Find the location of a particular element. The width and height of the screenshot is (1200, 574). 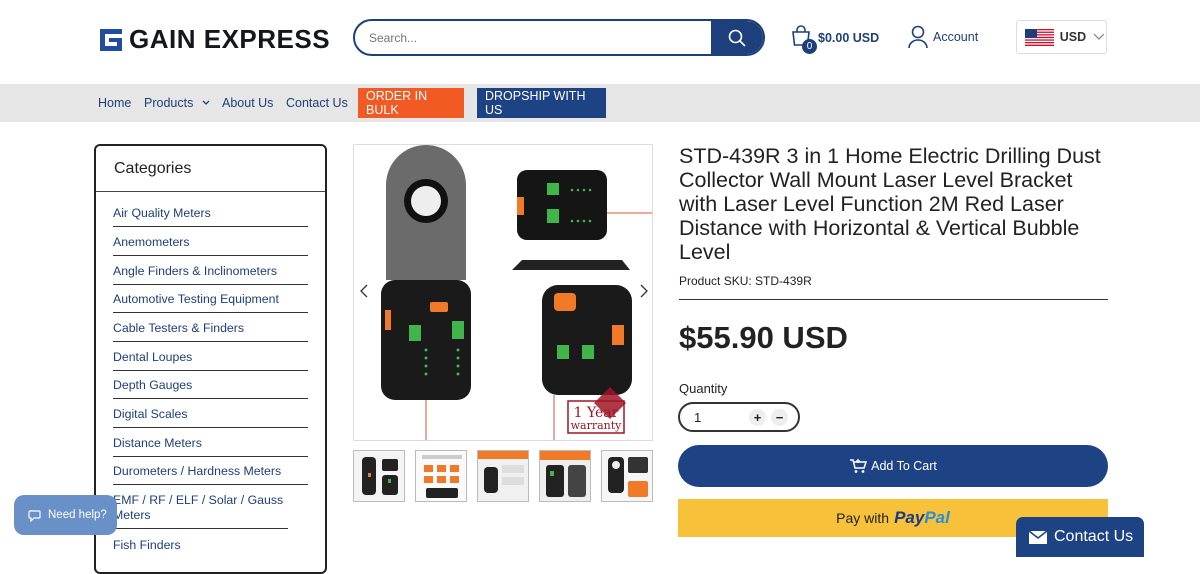

nav-home: Home is located at coordinates (114, 103).